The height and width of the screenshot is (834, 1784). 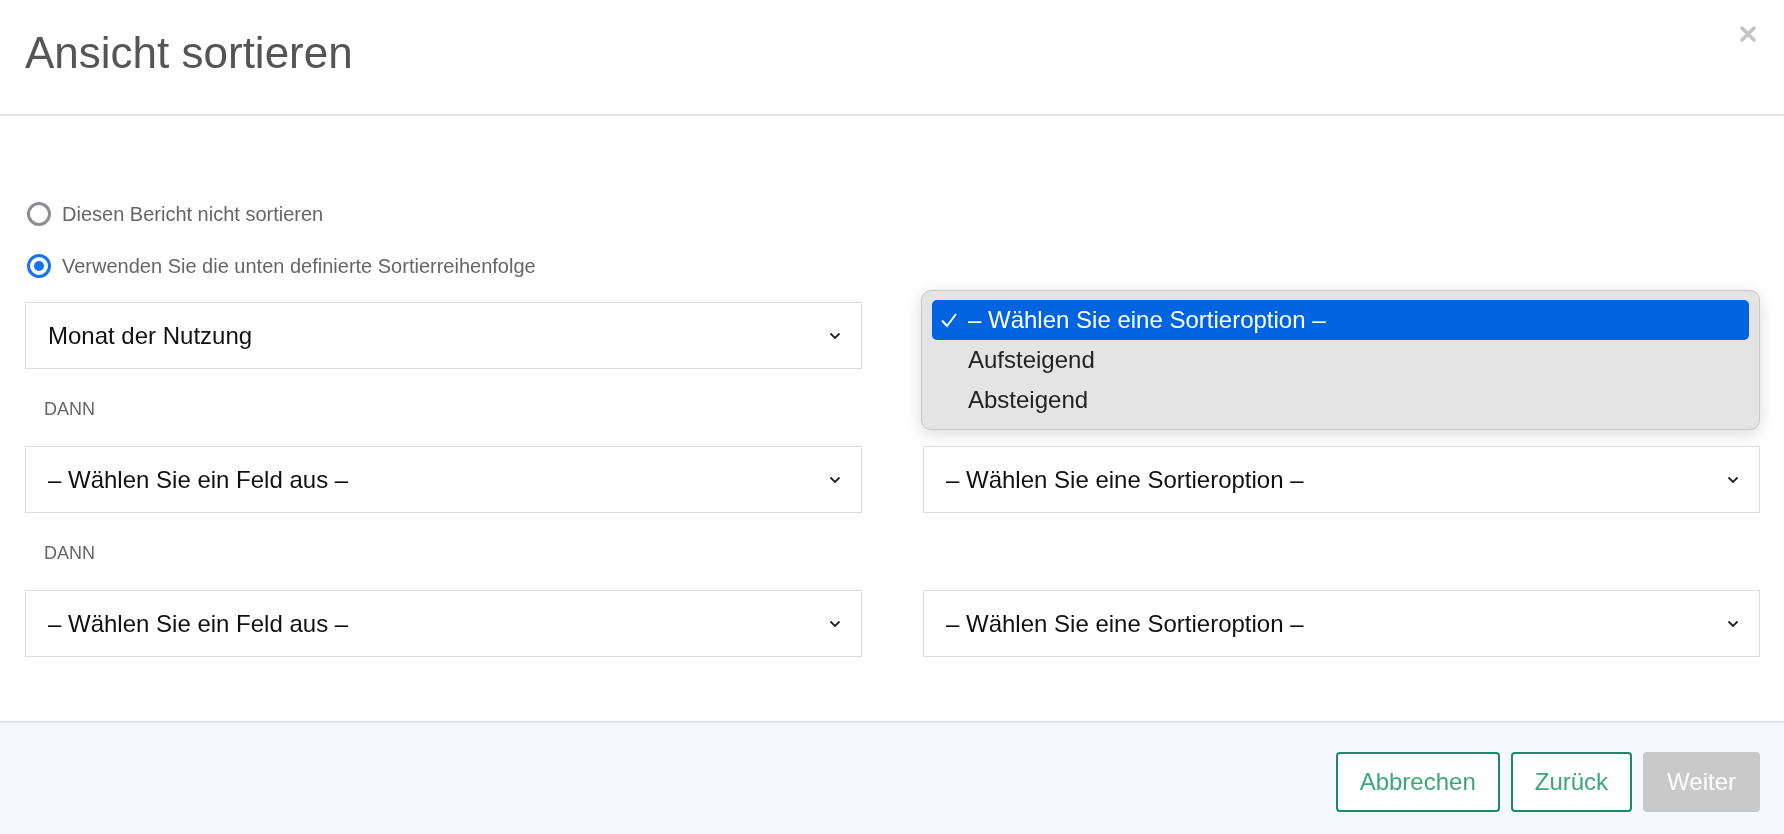 What do you see at coordinates (1340, 320) in the screenshot?
I see `dropdown-option: – Wählen Sie eine Sortieroption –` at bounding box center [1340, 320].